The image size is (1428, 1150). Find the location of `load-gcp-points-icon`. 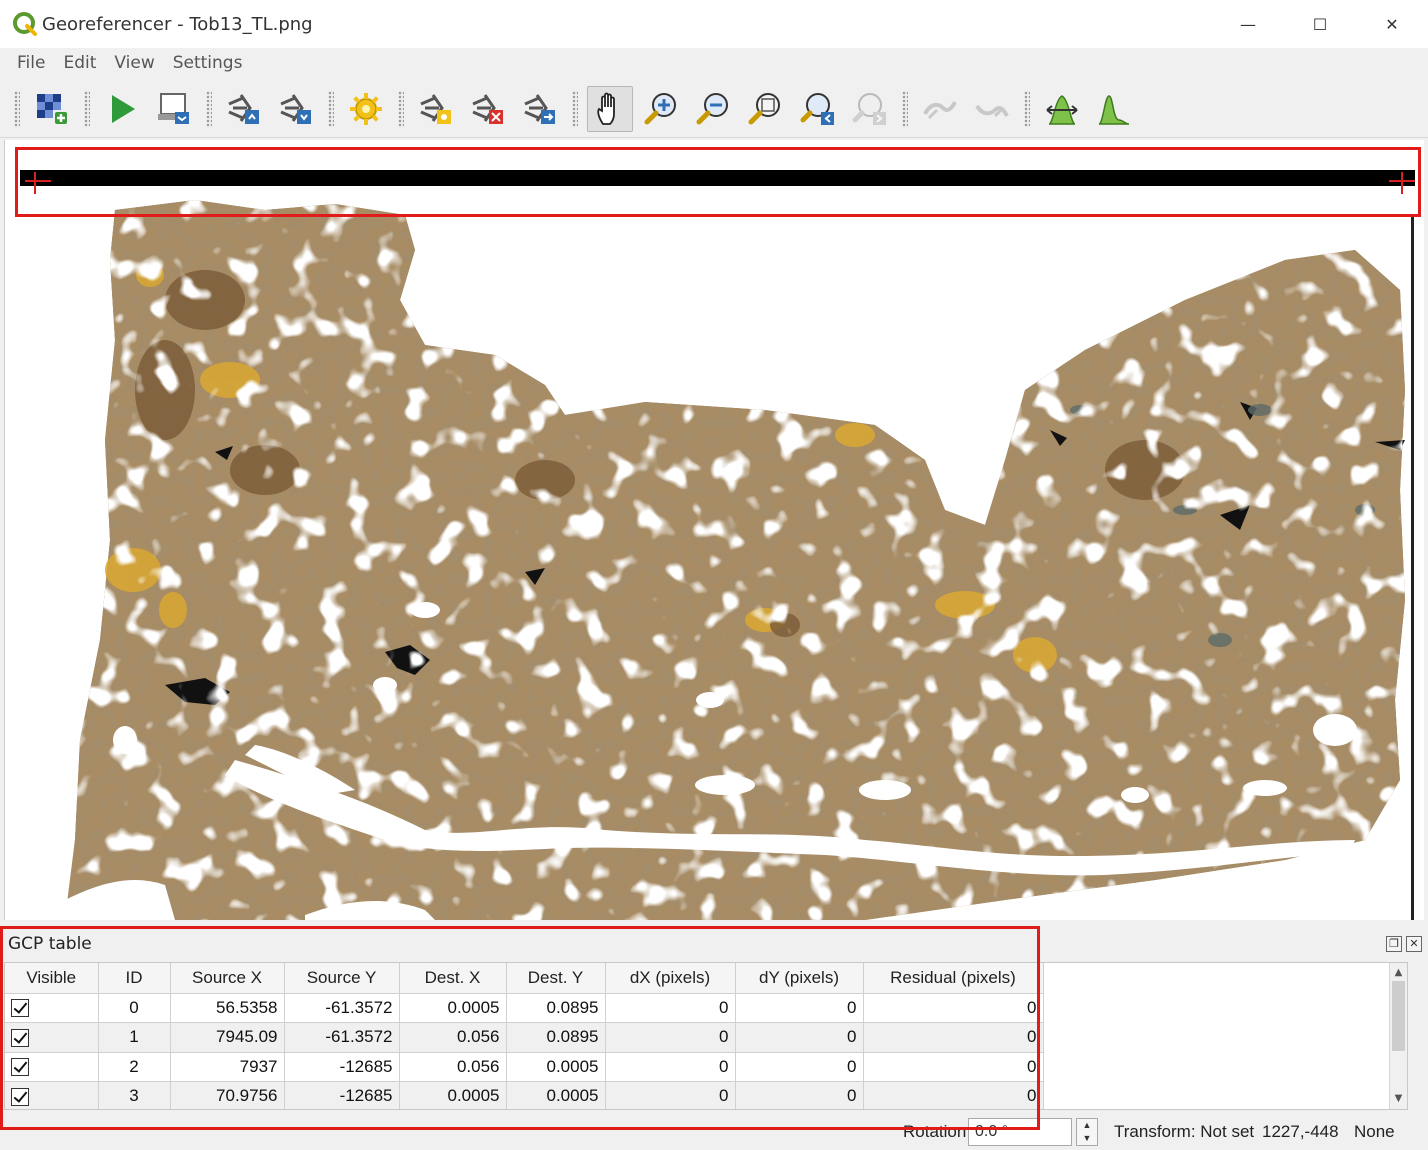

load-gcp-points-icon is located at coordinates (243, 108).